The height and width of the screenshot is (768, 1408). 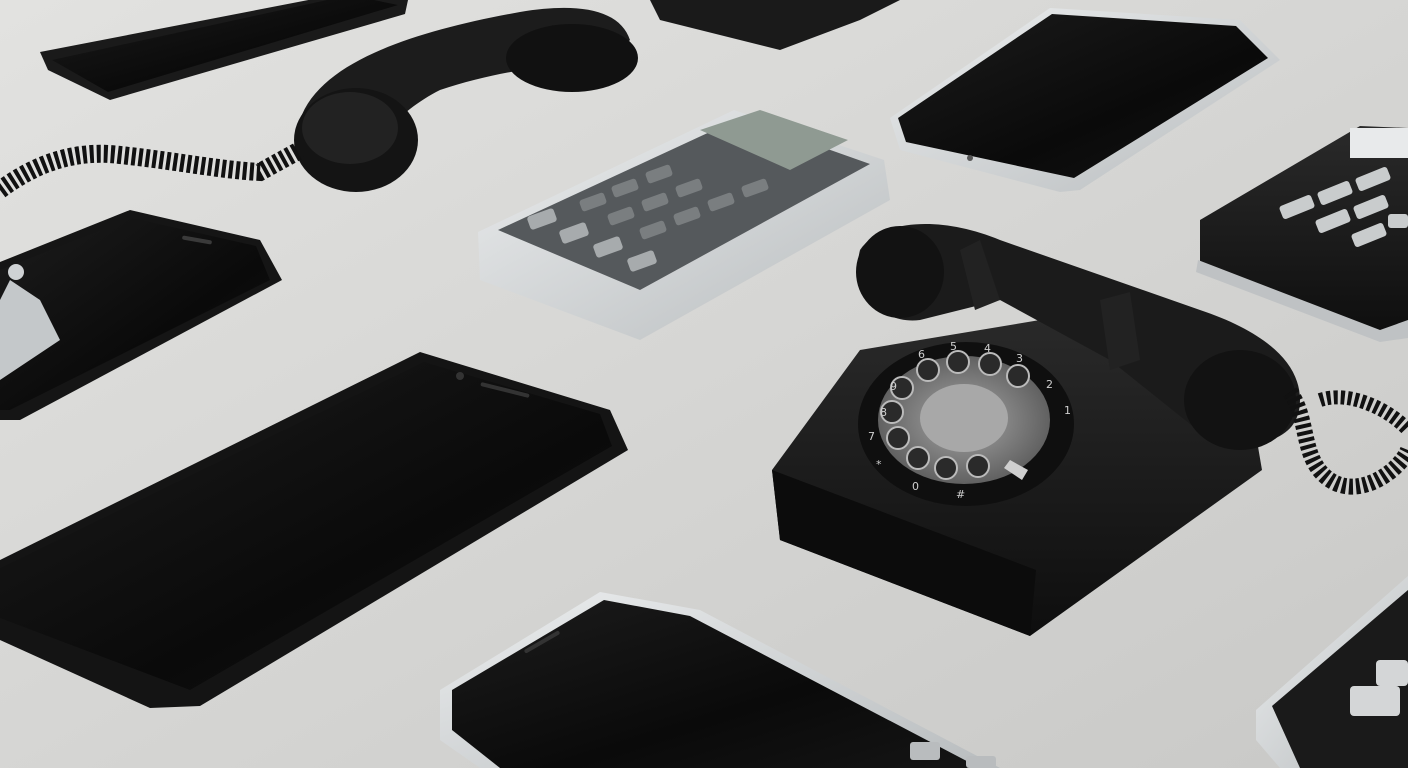 What do you see at coordinates (893, 386) in the screenshot?
I see `dial-number-9: 9` at bounding box center [893, 386].